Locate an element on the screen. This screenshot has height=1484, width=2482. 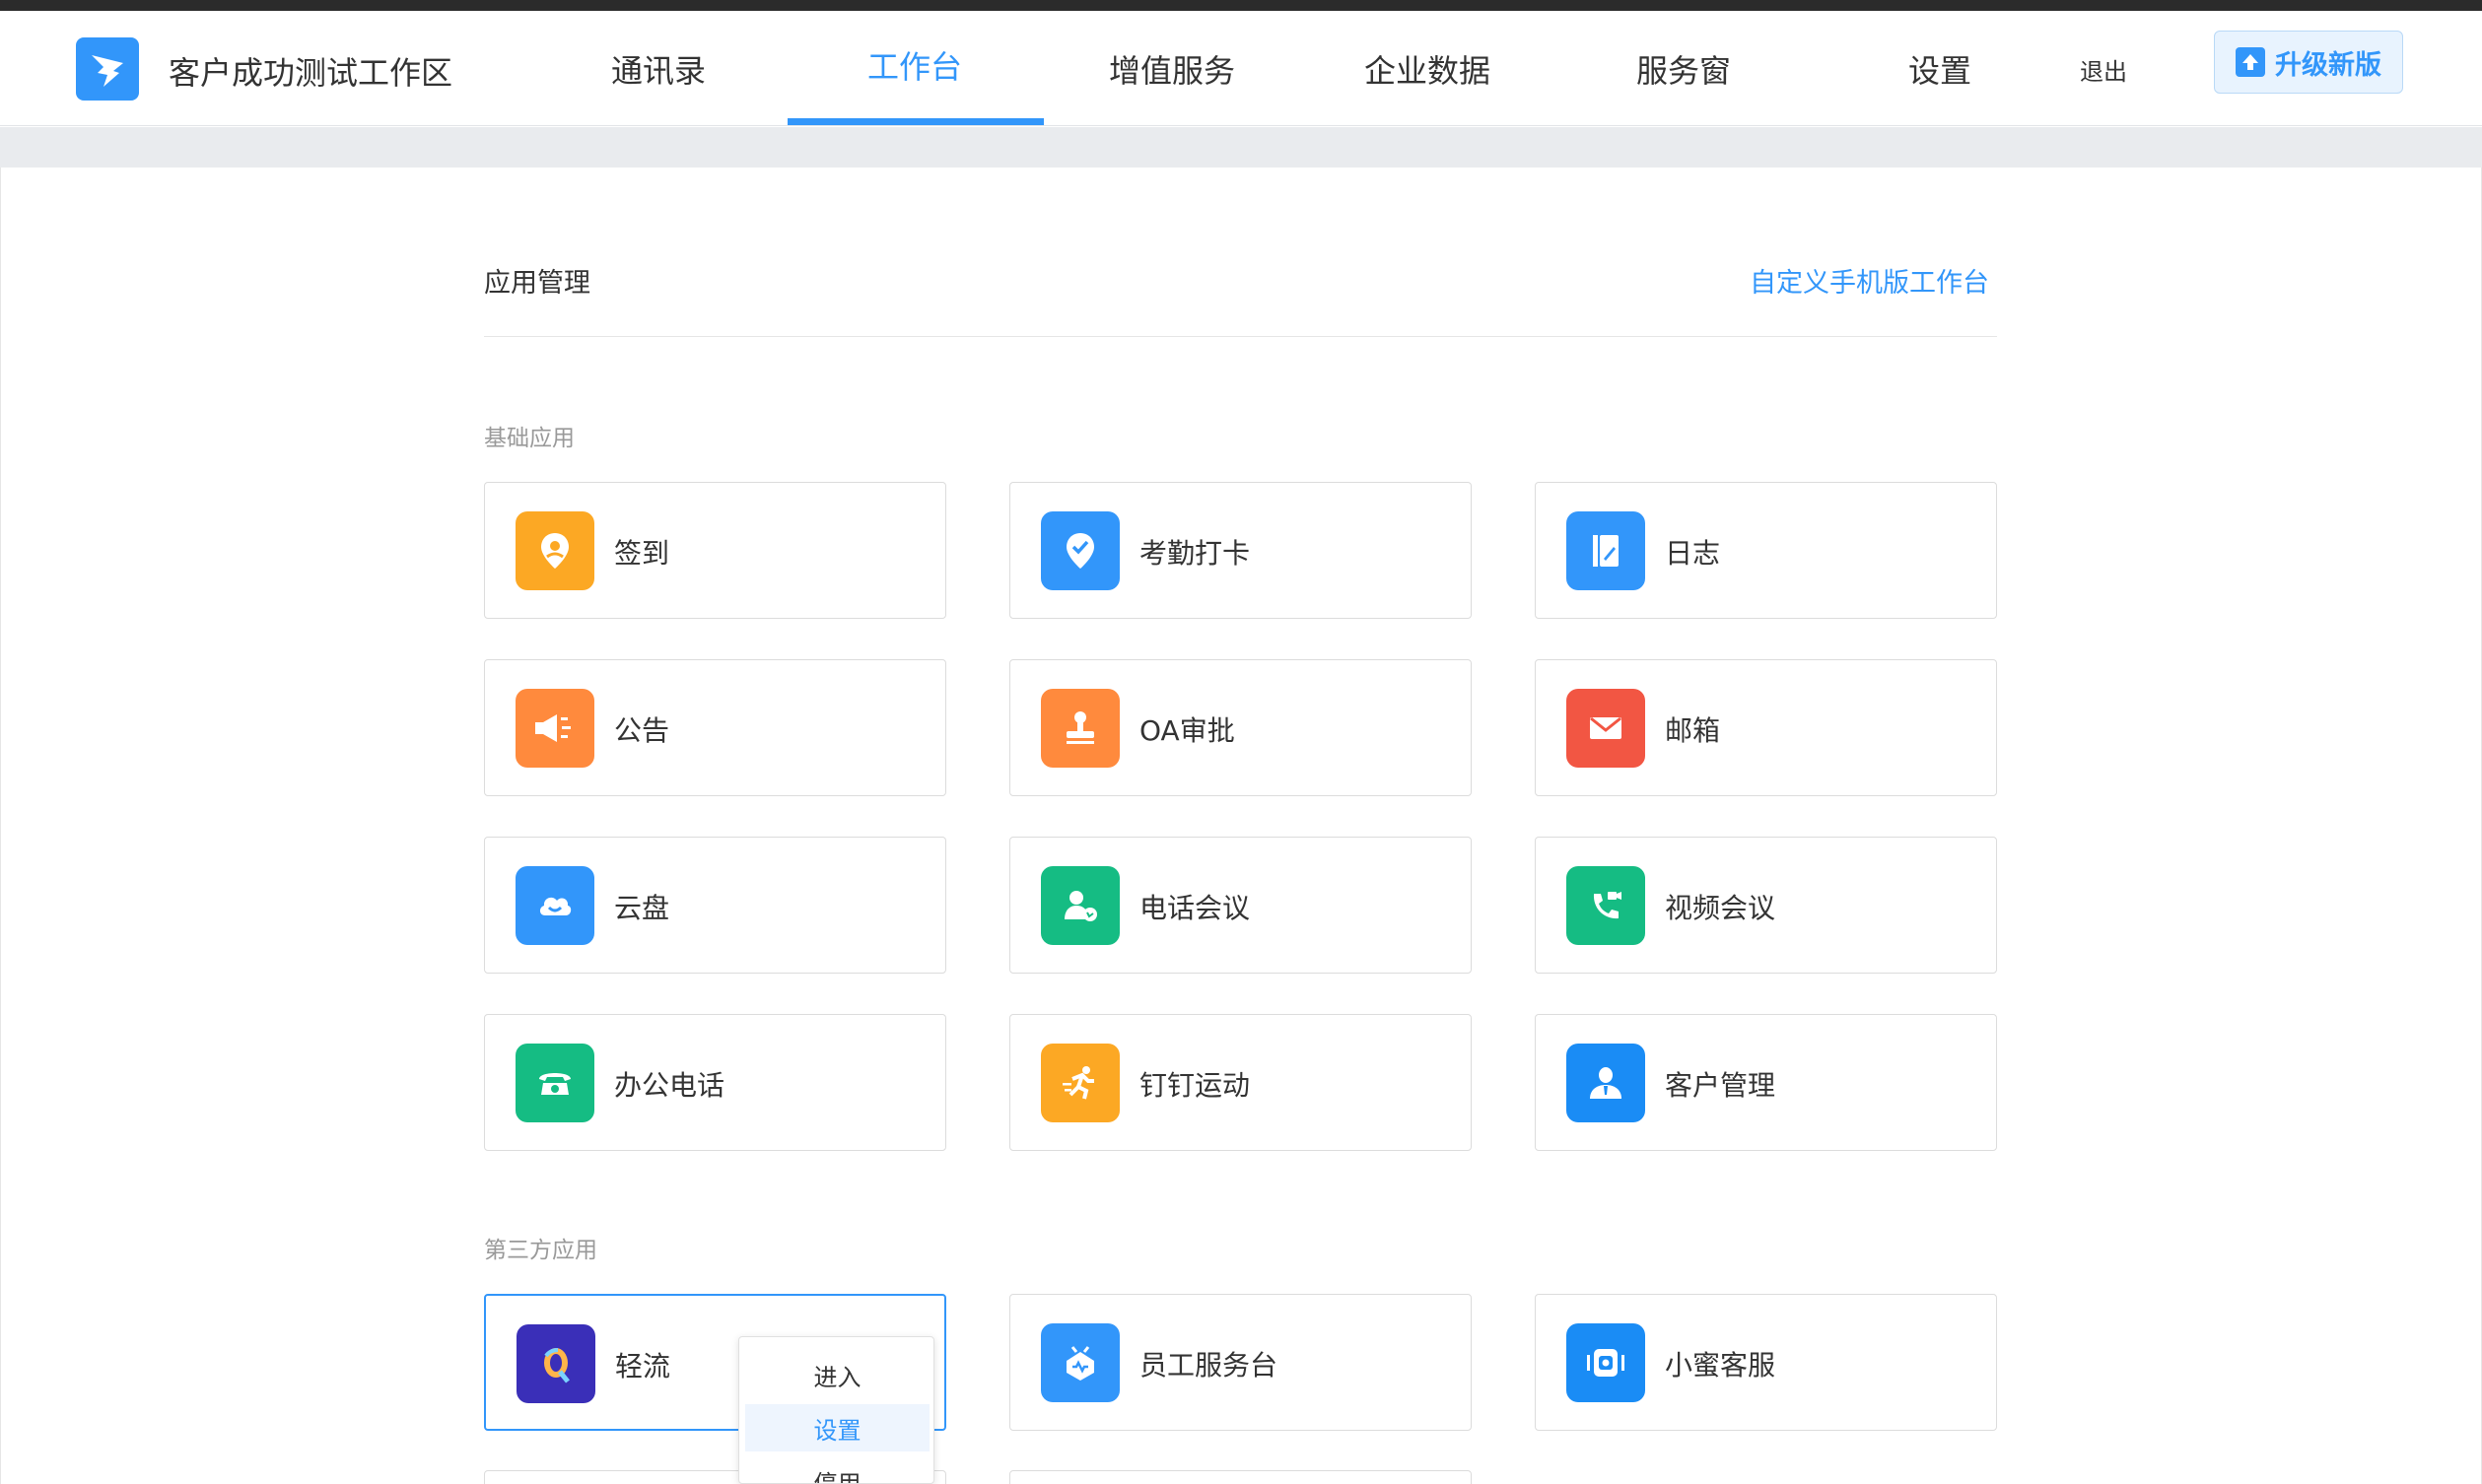
nav-value-added-services: 增值服务 is located at coordinates (1172, 69).